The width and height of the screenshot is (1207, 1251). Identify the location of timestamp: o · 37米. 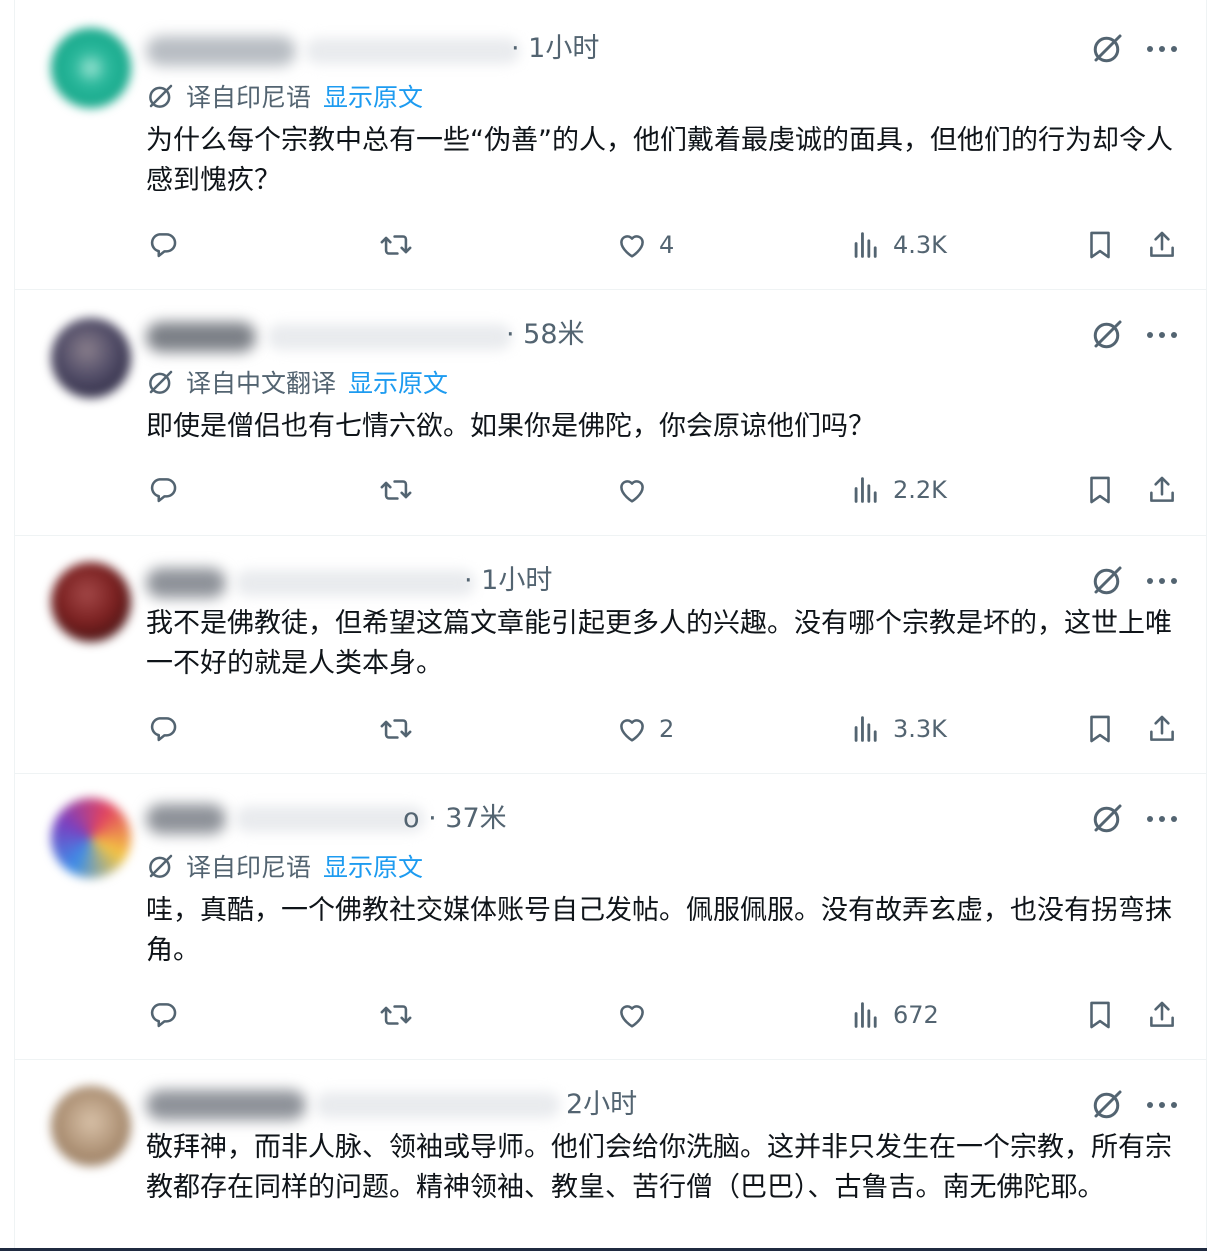
(455, 819).